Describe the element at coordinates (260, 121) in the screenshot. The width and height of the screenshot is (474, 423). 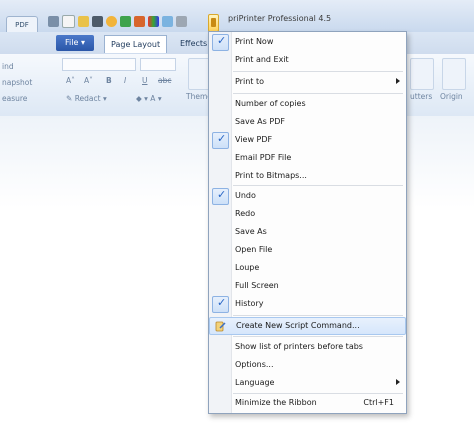
I see `menu-item-label: Save As PDF` at that location.